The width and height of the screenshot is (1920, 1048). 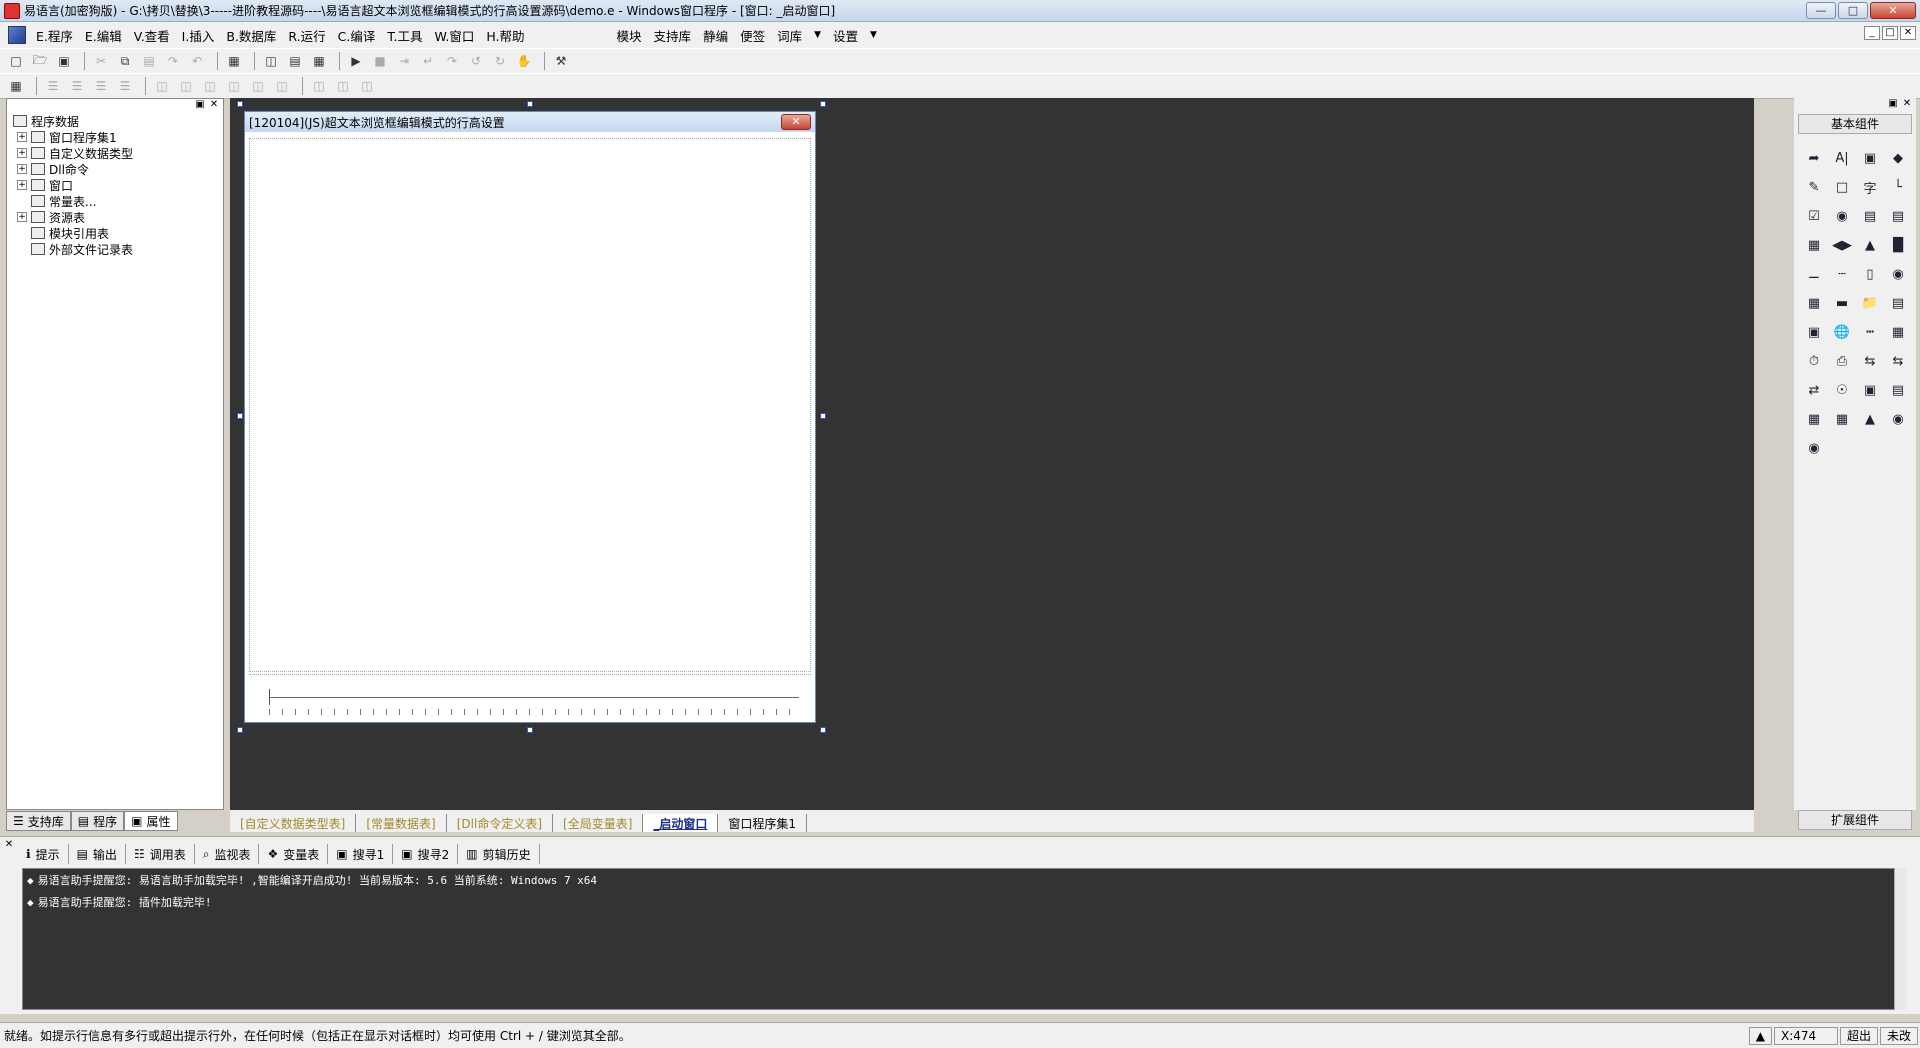 What do you see at coordinates (293, 823) in the screenshot?
I see `tab-custom-types: [自定义数据类型表]` at bounding box center [293, 823].